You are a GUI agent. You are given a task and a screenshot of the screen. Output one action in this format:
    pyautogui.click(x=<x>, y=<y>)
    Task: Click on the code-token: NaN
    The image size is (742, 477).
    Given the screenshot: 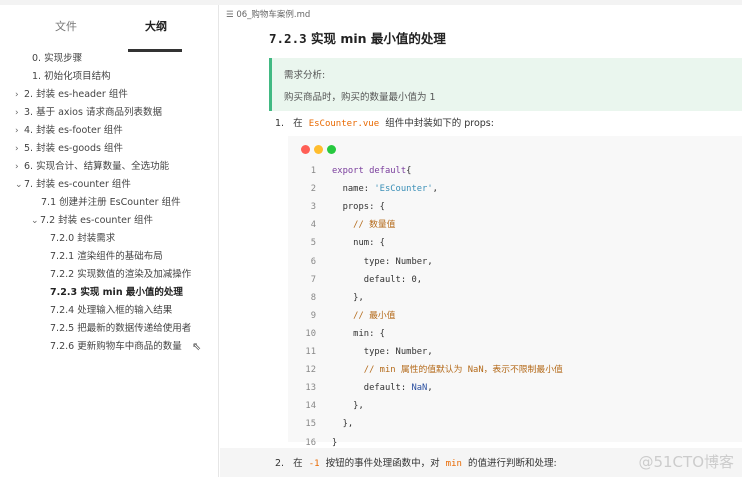 What is the action you would take?
    pyautogui.click(x=419, y=388)
    